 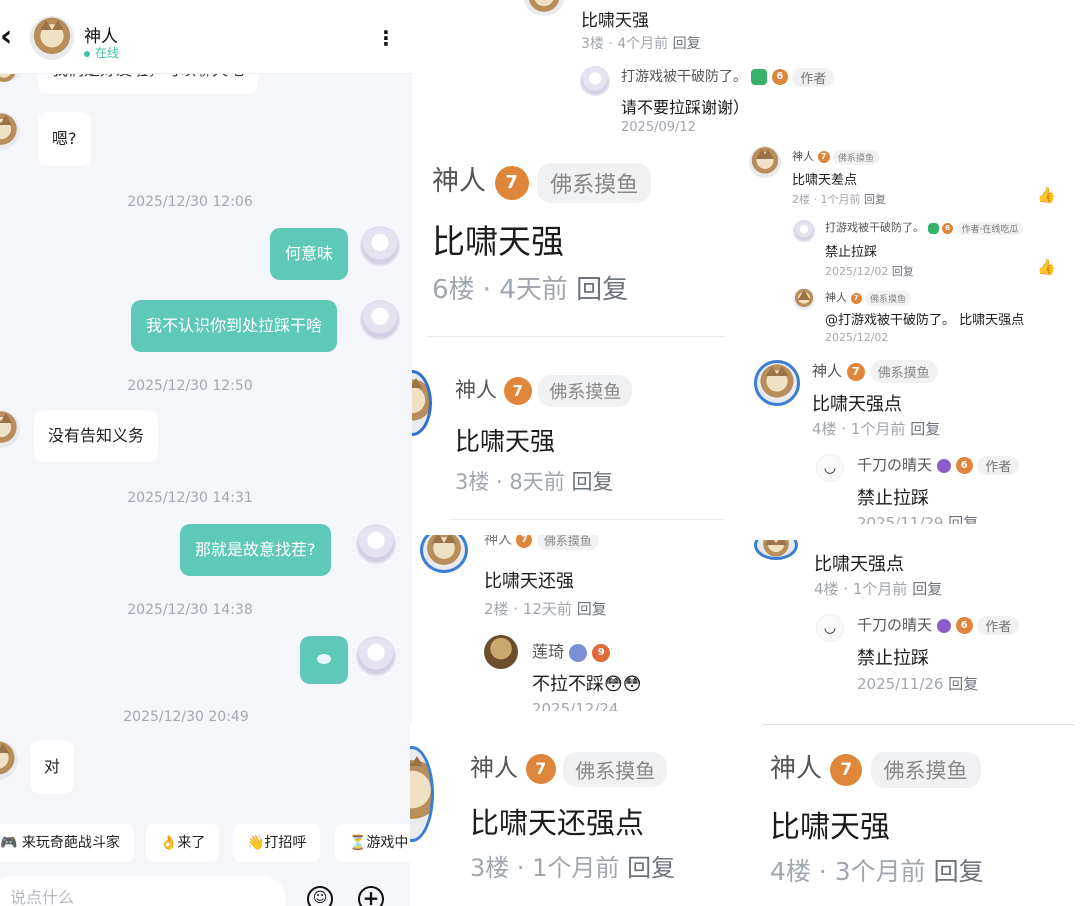 I want to click on comment-card: 神人 7 佛系摸鱼 比啸天强 6楼 · 4天前 回复, so click(x=576, y=242).